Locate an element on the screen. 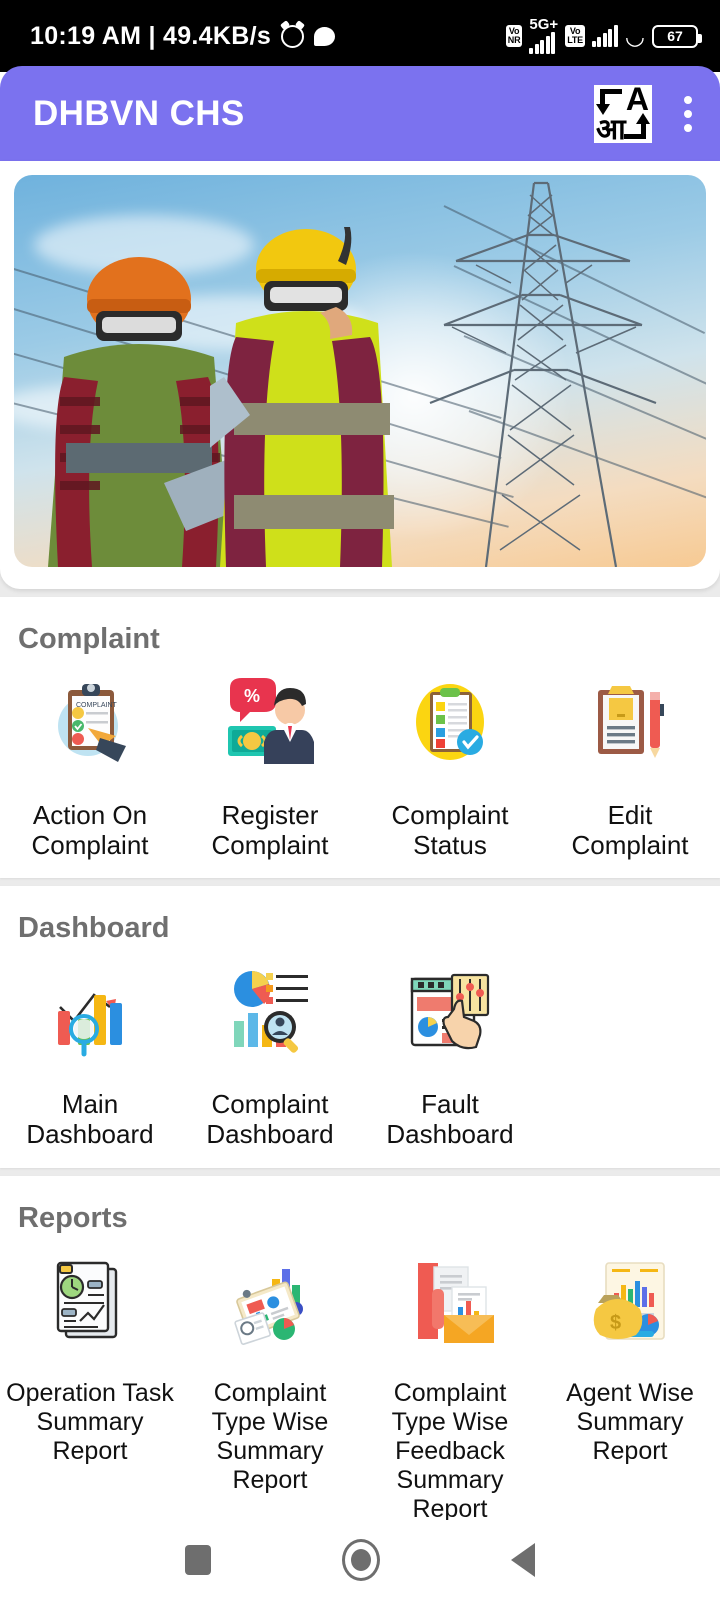 The image size is (720, 1600). worker-left is located at coordinates (150, 407).